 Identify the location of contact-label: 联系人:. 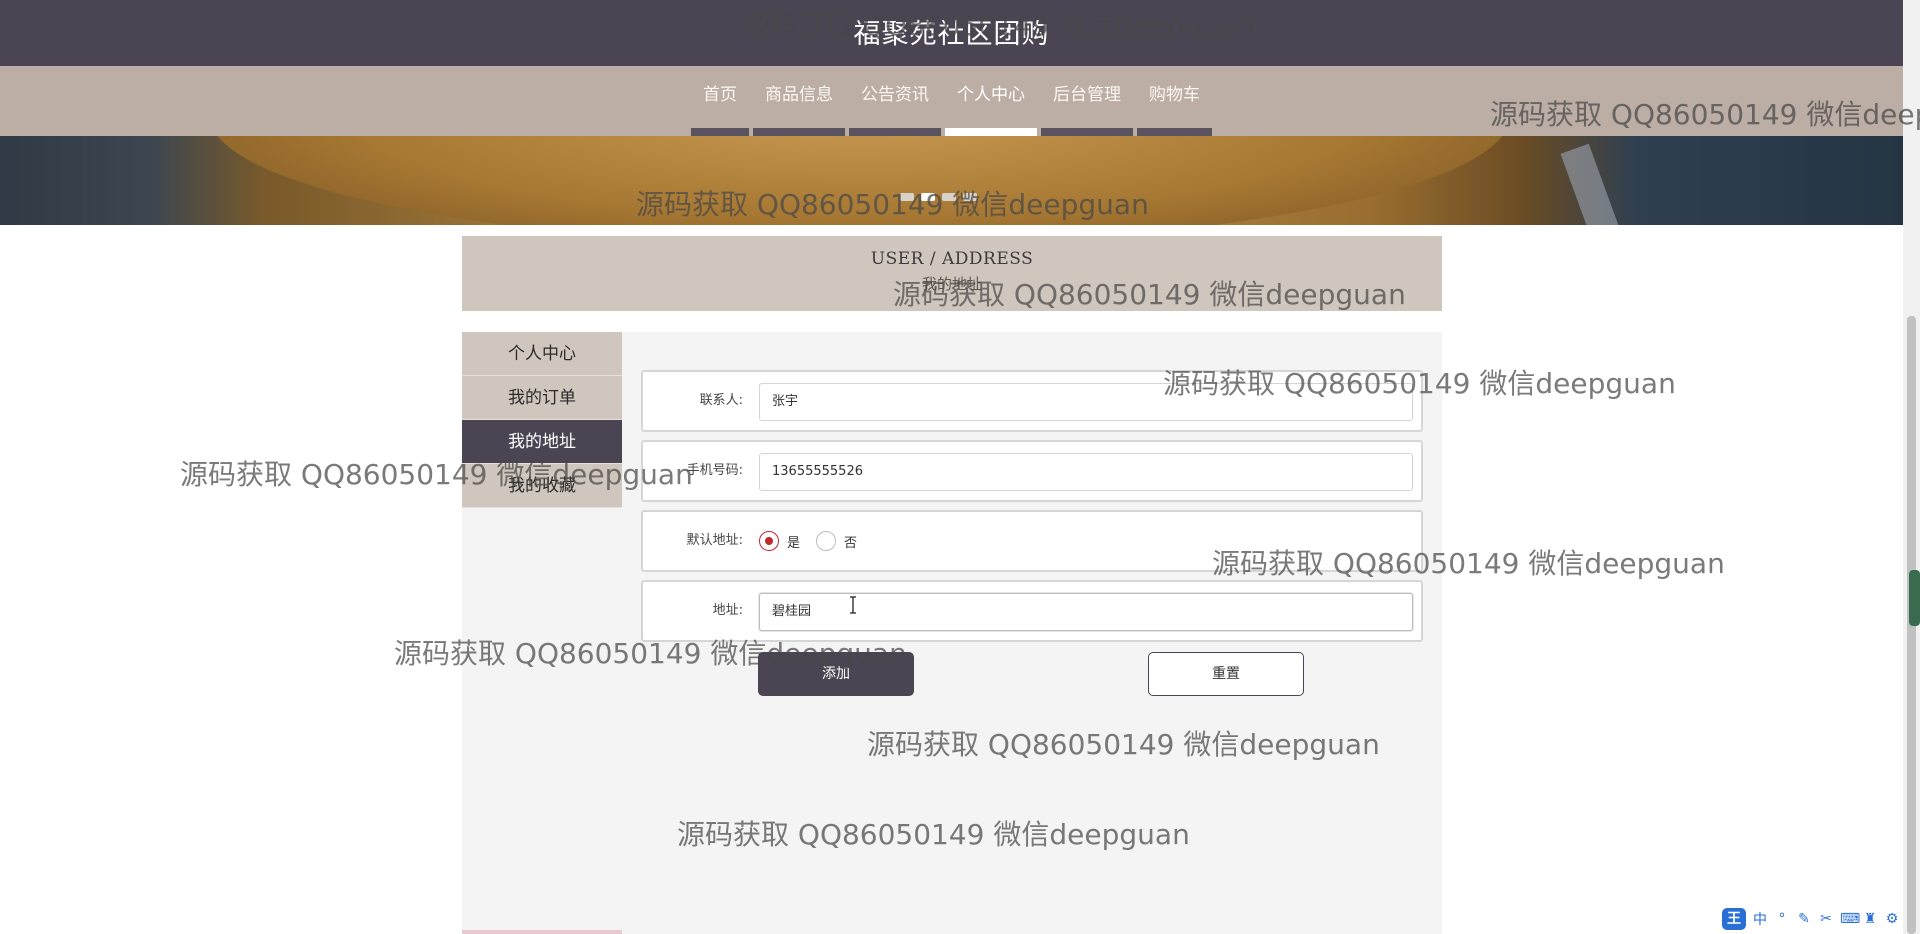
(721, 400).